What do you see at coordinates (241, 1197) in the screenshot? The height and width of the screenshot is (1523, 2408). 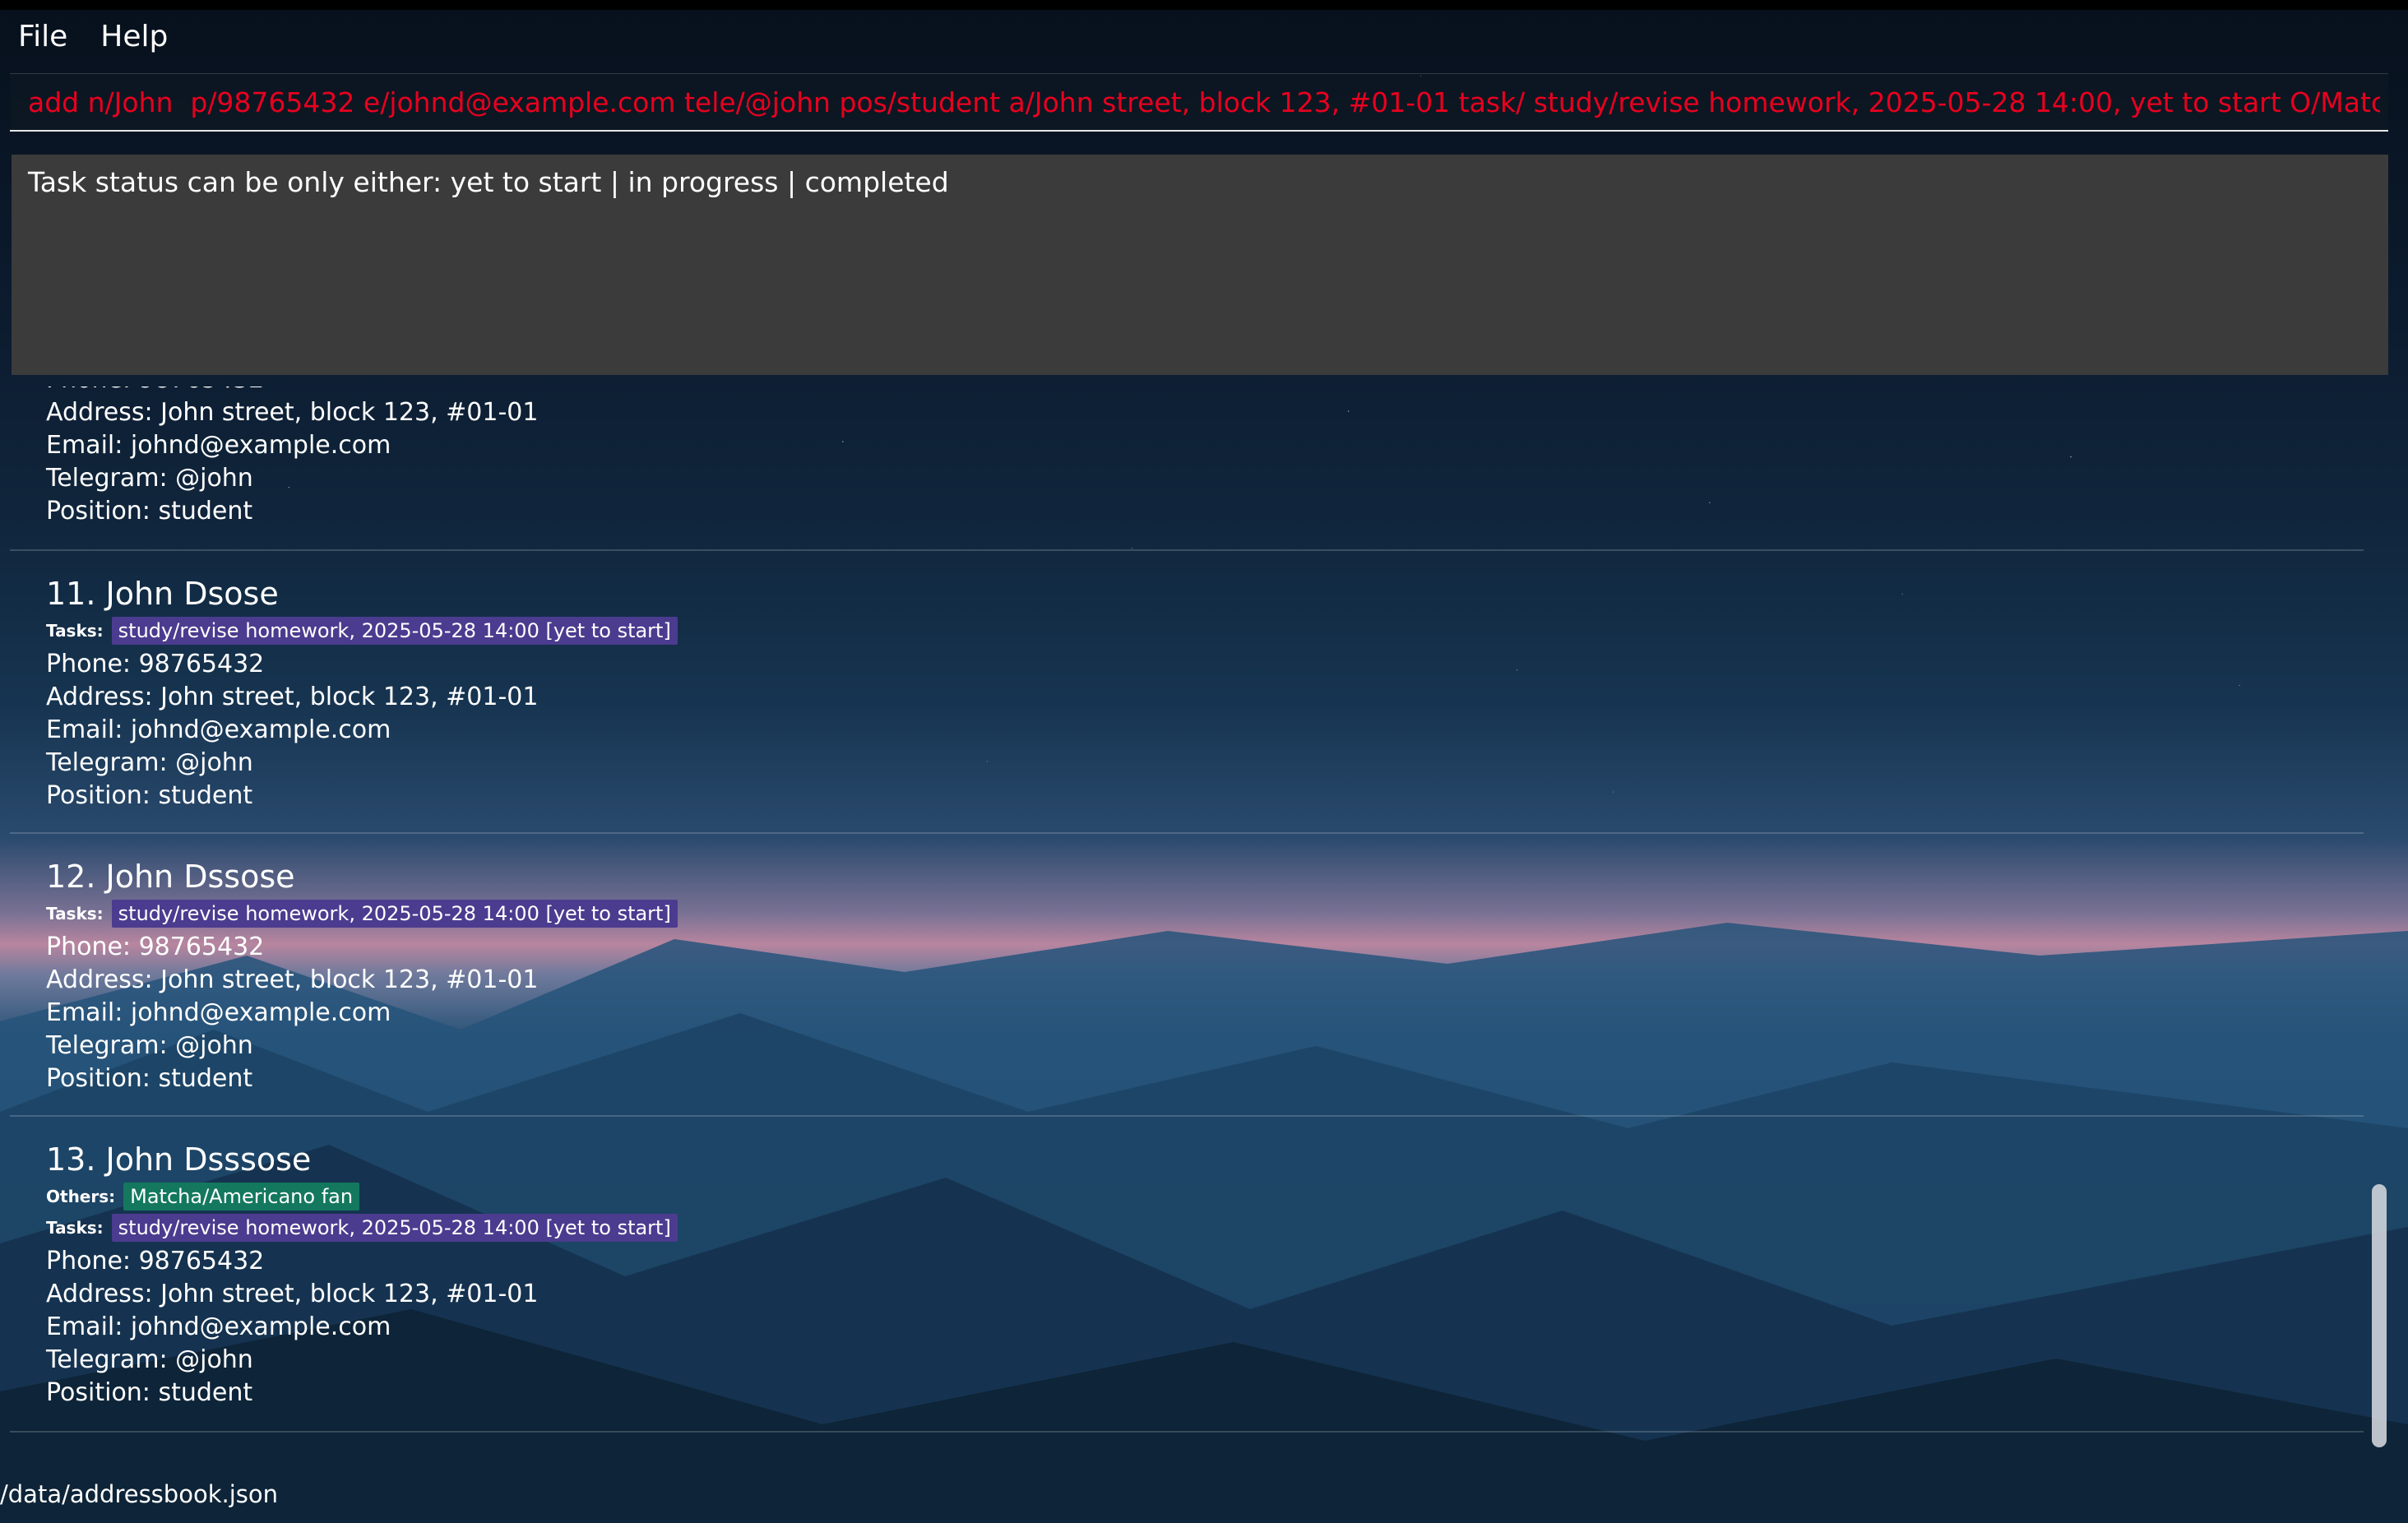 I see `other-tag: Matcha/Americano fan` at bounding box center [241, 1197].